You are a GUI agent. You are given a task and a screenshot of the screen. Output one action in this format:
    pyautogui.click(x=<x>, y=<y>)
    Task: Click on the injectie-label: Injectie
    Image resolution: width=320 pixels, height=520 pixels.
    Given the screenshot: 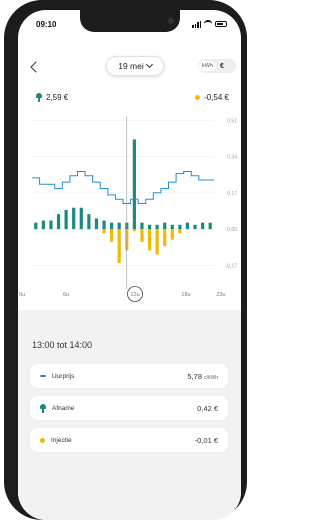 What is the action you would take?
    pyautogui.click(x=61, y=440)
    